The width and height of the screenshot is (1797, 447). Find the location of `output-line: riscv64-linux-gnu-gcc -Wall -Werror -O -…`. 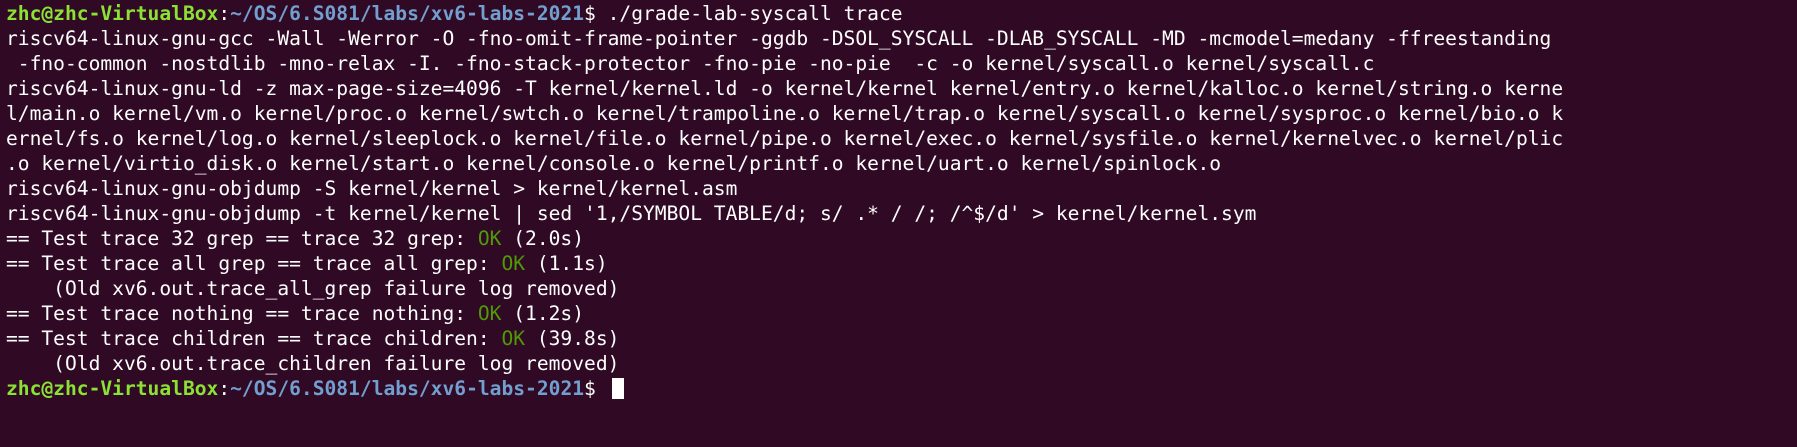

output-line: riscv64-linux-gnu-gcc -Wall -Werror -O -… is located at coordinates (779, 38).